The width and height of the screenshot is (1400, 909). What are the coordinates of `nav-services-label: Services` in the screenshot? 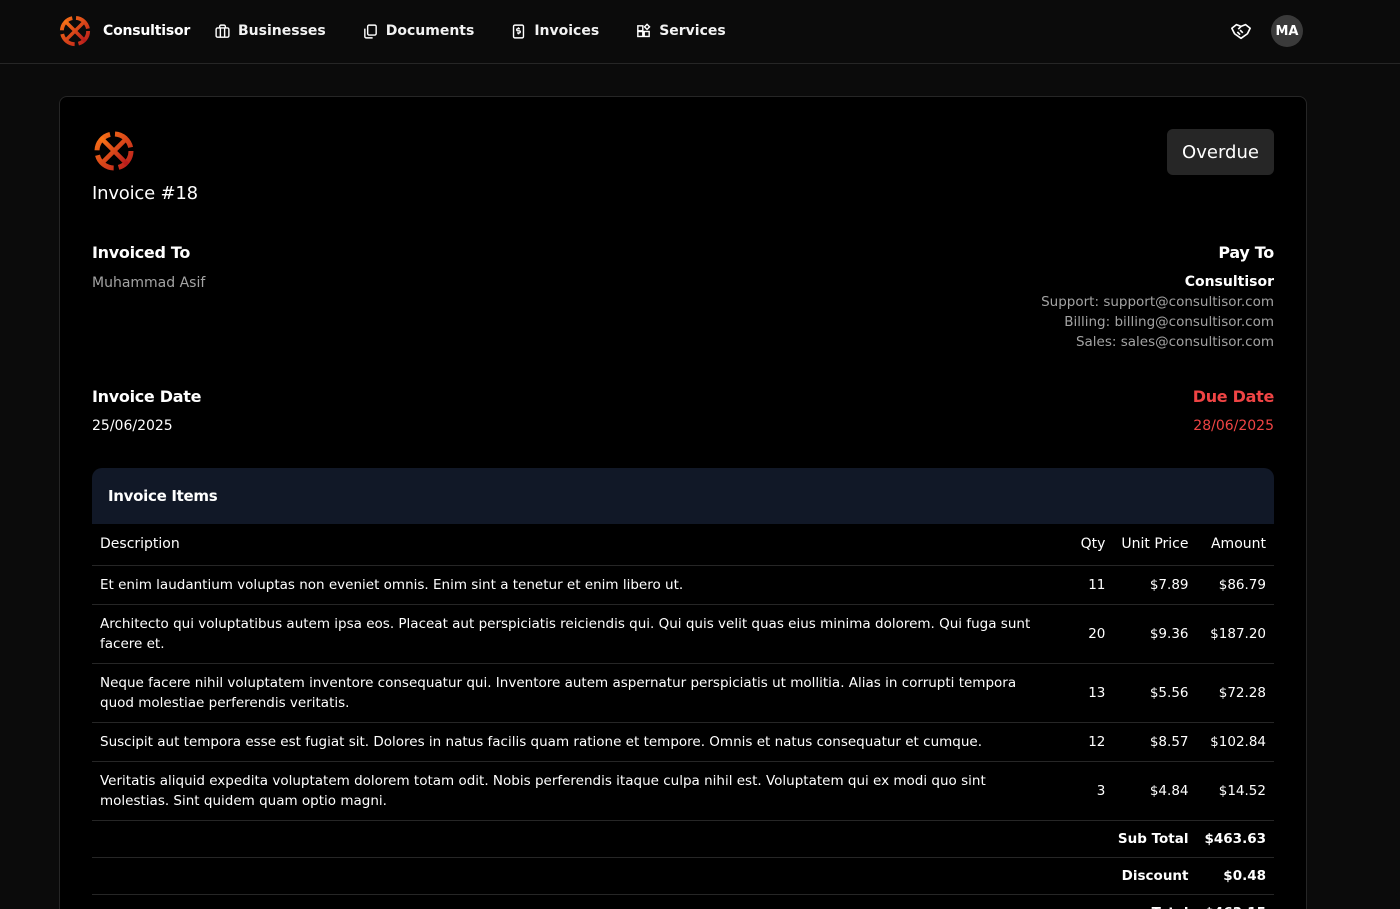 It's located at (692, 31).